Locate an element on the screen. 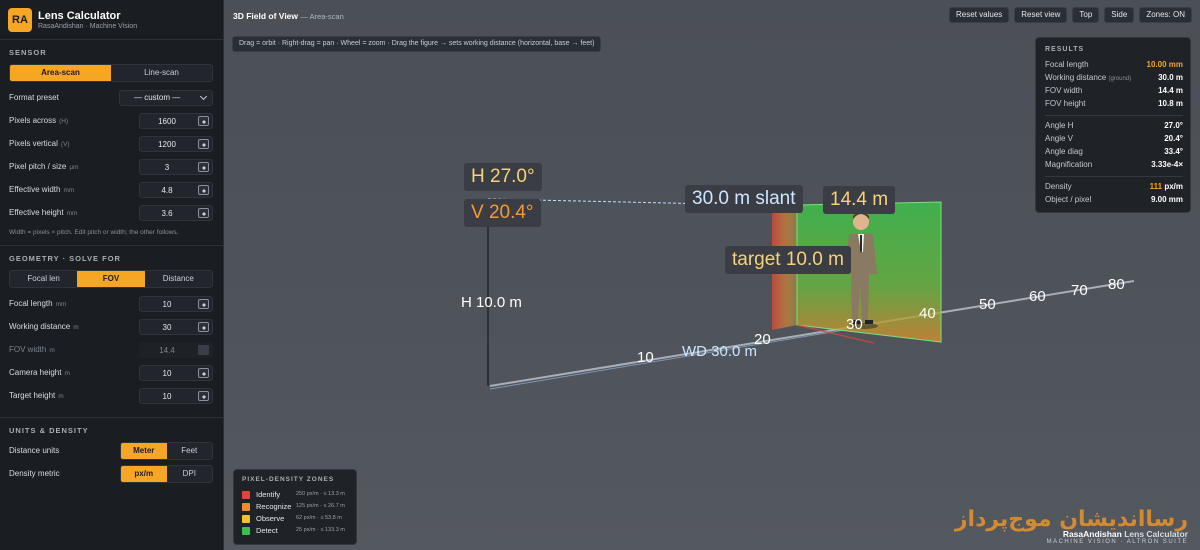  density-value: 111 is located at coordinates (1156, 186).